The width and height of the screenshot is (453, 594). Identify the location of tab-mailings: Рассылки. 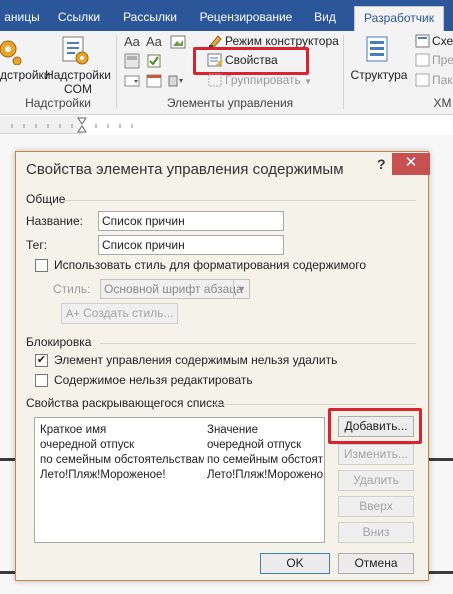
(150, 18).